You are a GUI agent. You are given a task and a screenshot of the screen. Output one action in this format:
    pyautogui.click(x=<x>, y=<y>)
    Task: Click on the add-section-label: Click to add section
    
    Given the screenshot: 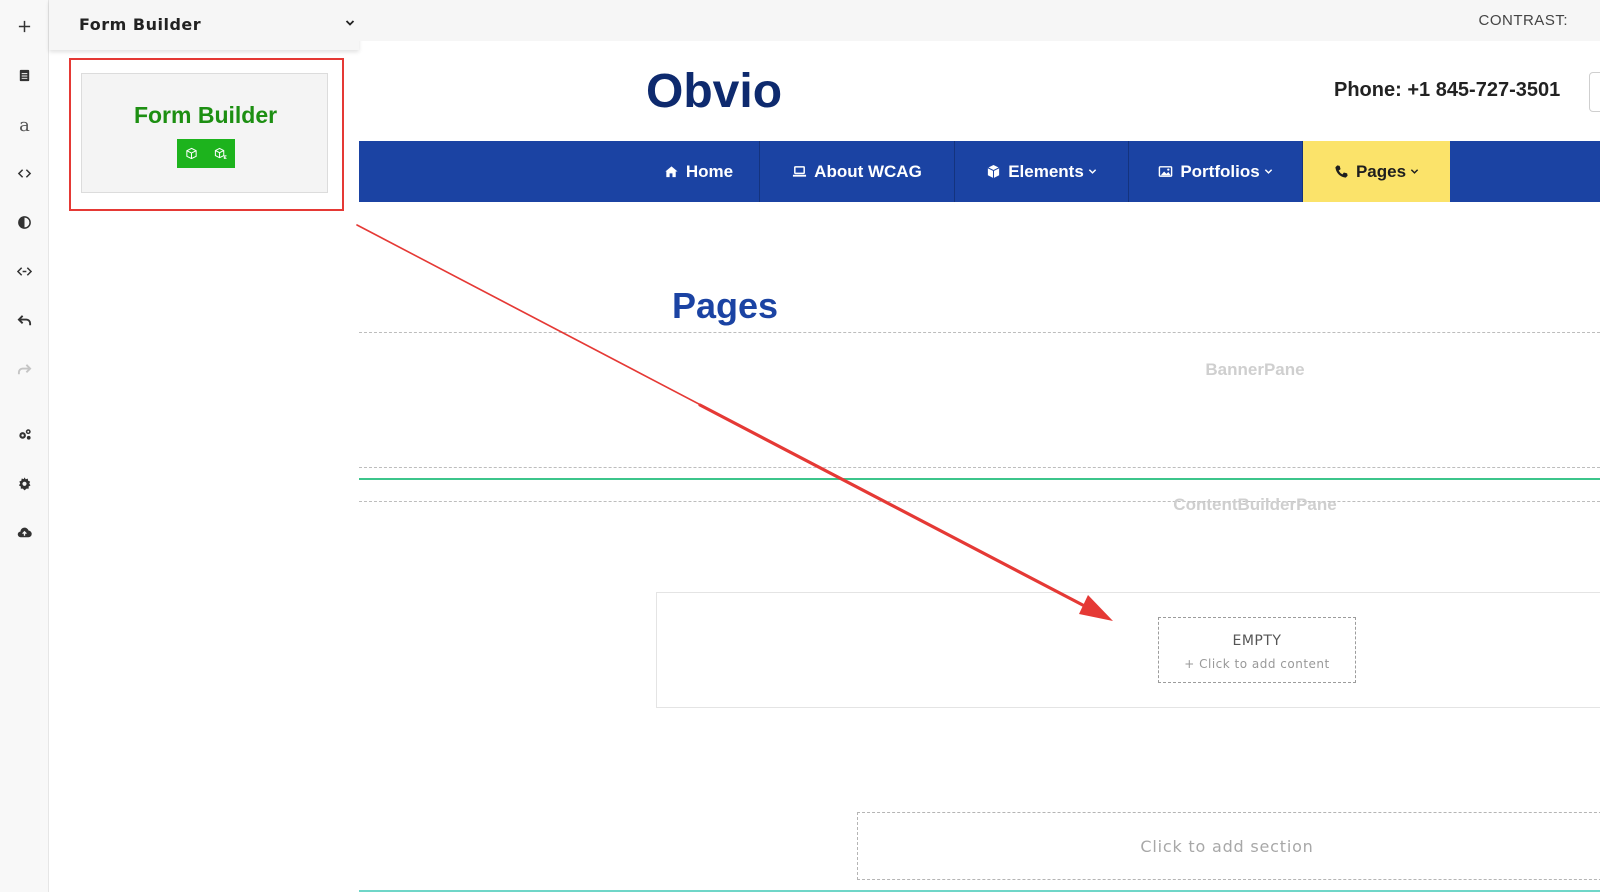 What is the action you would take?
    pyautogui.click(x=1227, y=846)
    